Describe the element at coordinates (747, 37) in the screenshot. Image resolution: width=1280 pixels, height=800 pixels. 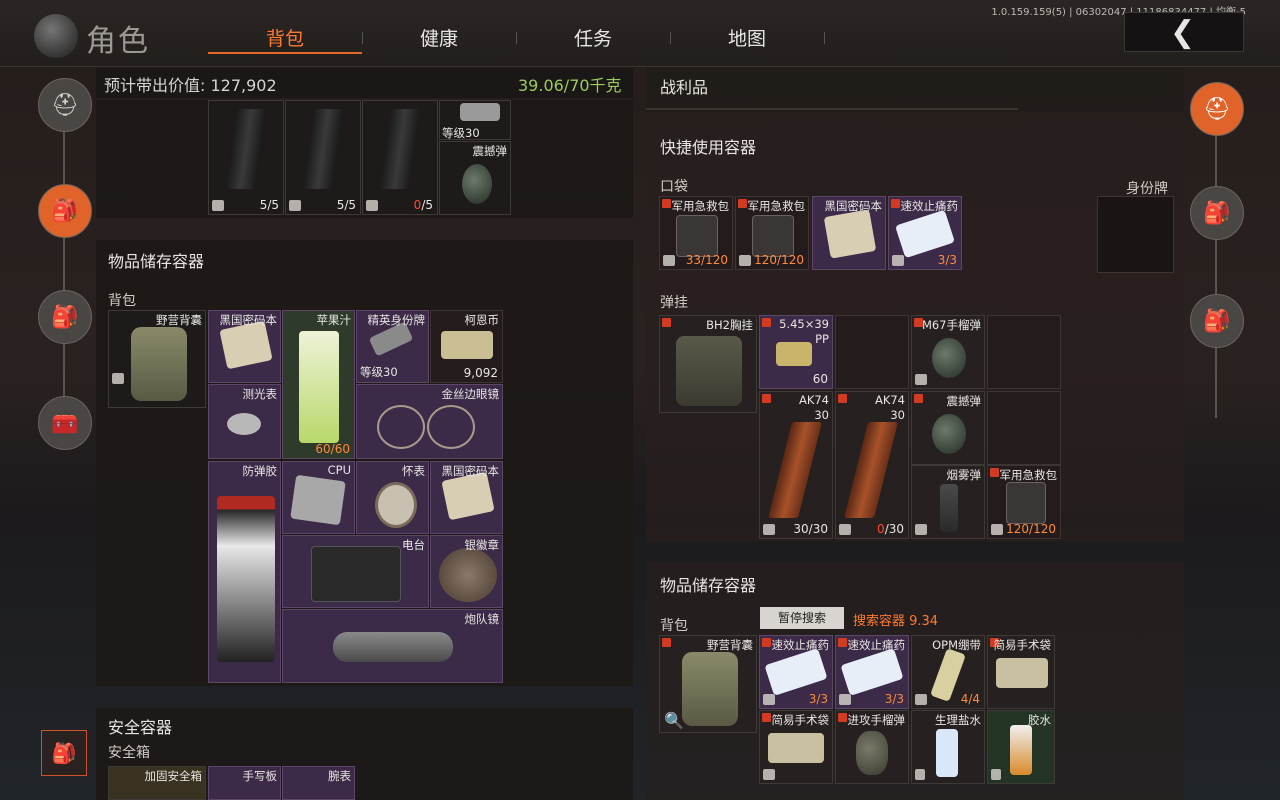
I see `tab-map: 地图` at that location.